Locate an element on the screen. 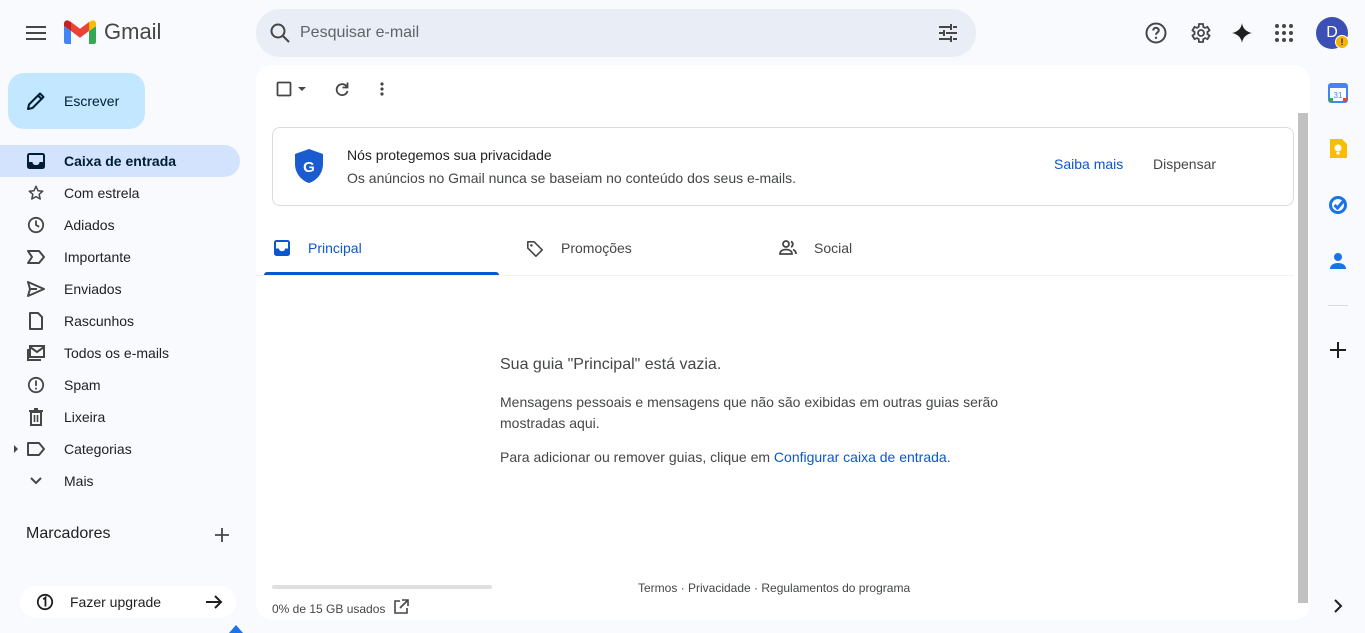 The height and width of the screenshot is (633, 1365). open-storage-link is located at coordinates (401, 607).